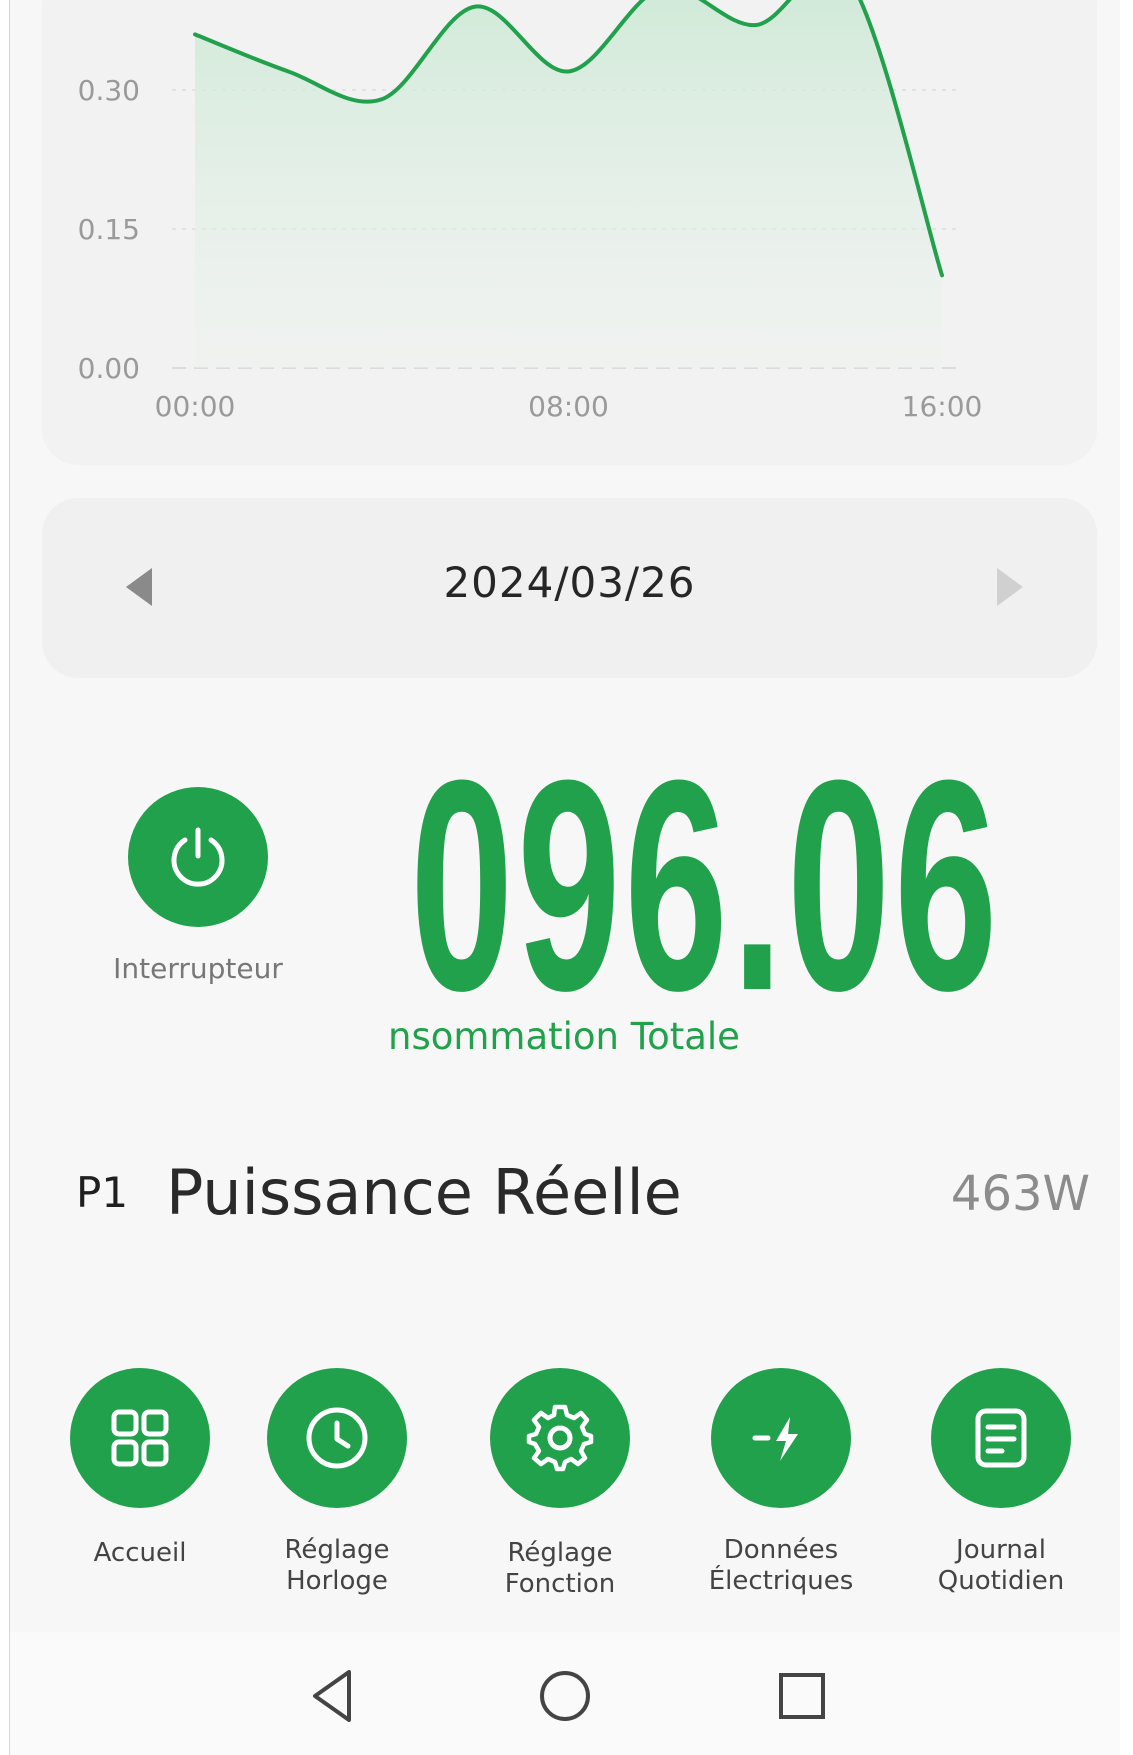 Image resolution: width=1133 pixels, height=1755 pixels. I want to click on nav-label-settings: Réglage Fonction, so click(560, 1568).